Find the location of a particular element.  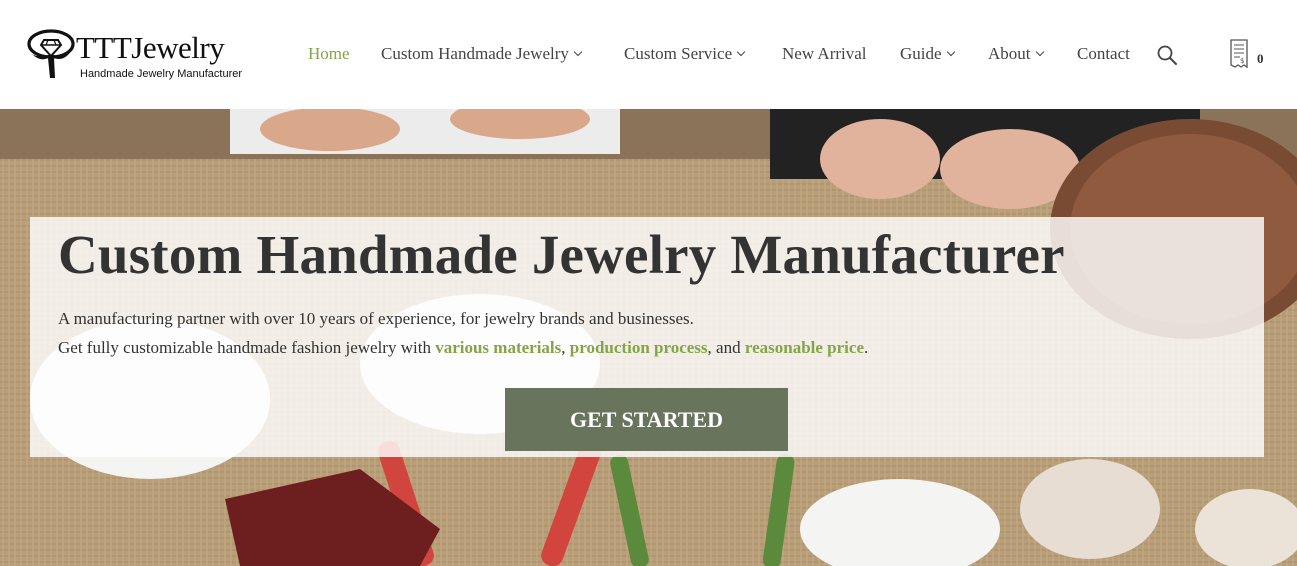

nav-item-label: About is located at coordinates (1009, 53).